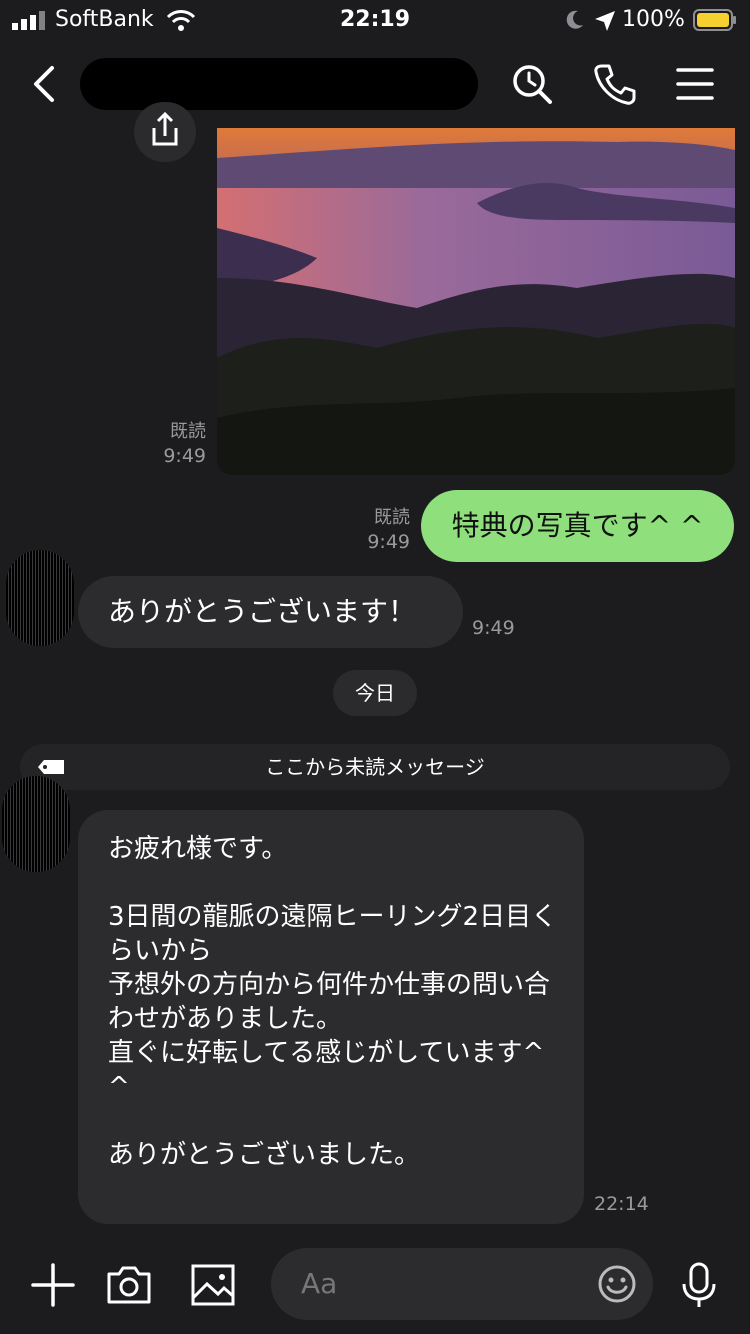  I want to click on chat-title-redacted, so click(279, 84).